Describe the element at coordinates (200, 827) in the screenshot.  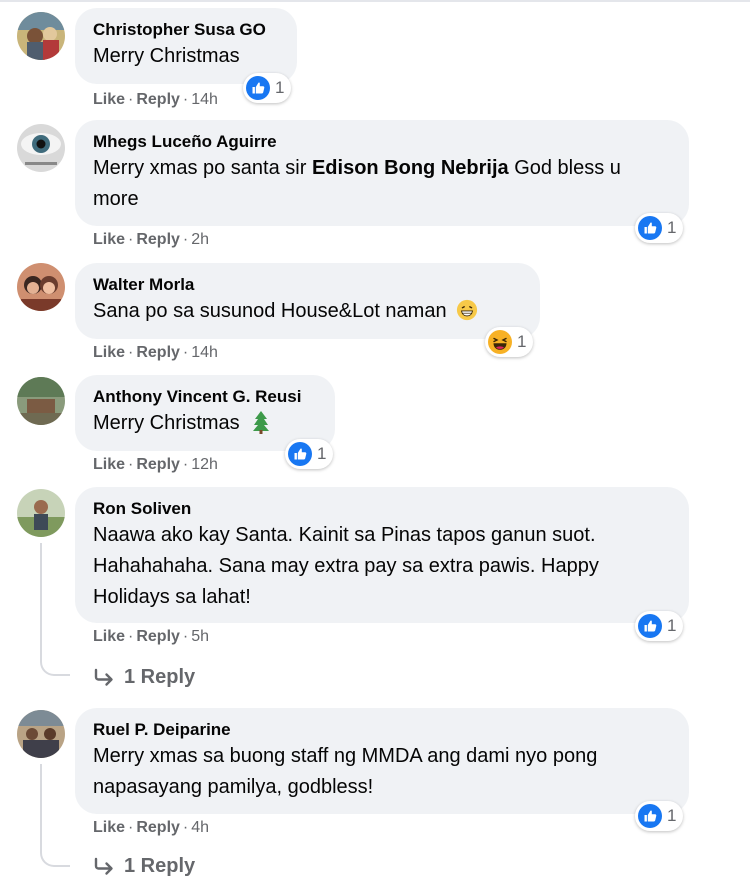
I see `comment-timestamp: 4h` at that location.